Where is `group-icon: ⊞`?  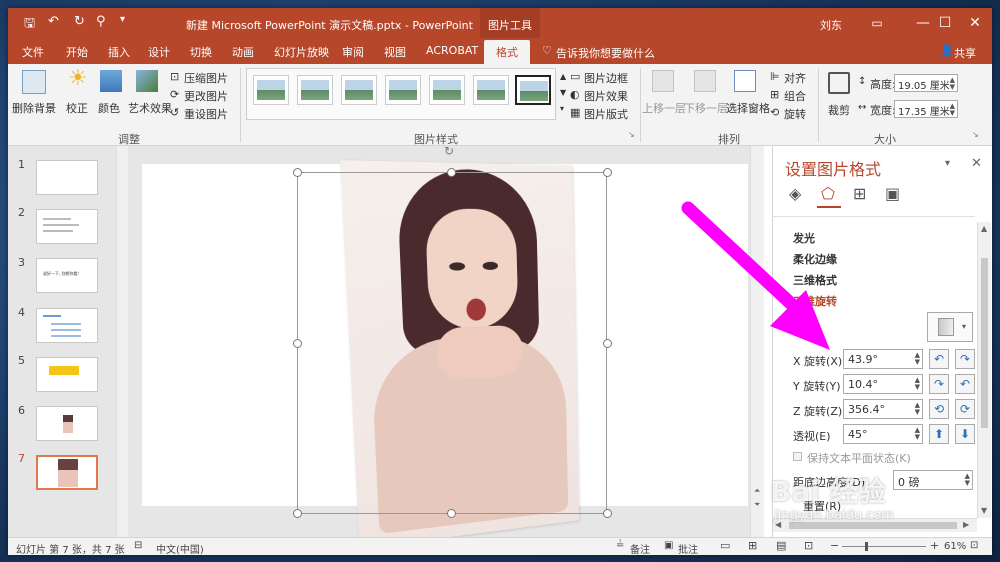
group-icon: ⊞ is located at coordinates (774, 94).